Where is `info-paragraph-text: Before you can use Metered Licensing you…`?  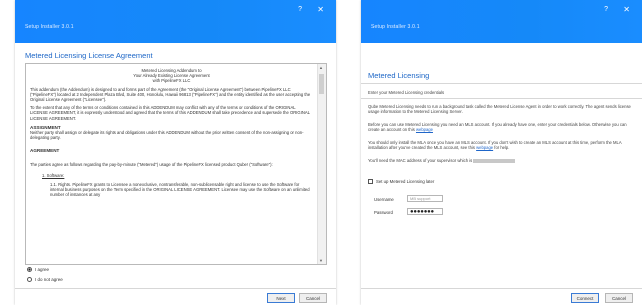
info-paragraph-text: Before you can use Metered Licensing you… is located at coordinates (497, 127).